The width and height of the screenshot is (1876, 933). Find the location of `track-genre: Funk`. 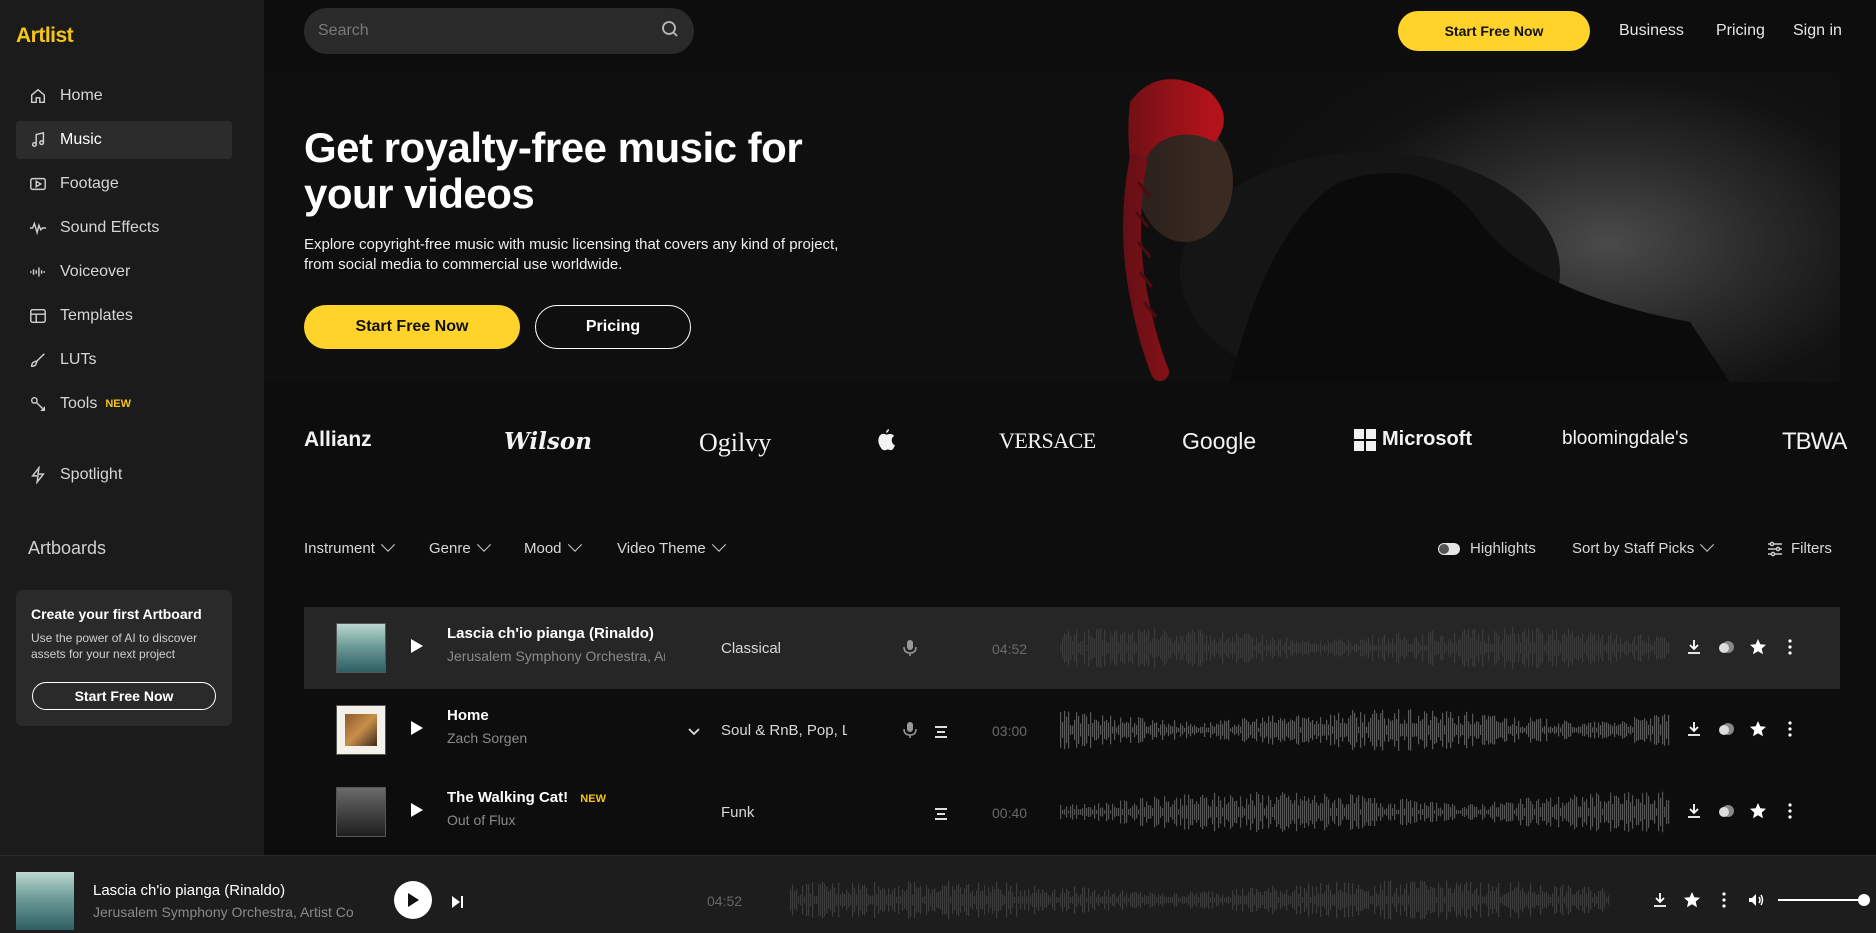

track-genre: Funk is located at coordinates (784, 812).